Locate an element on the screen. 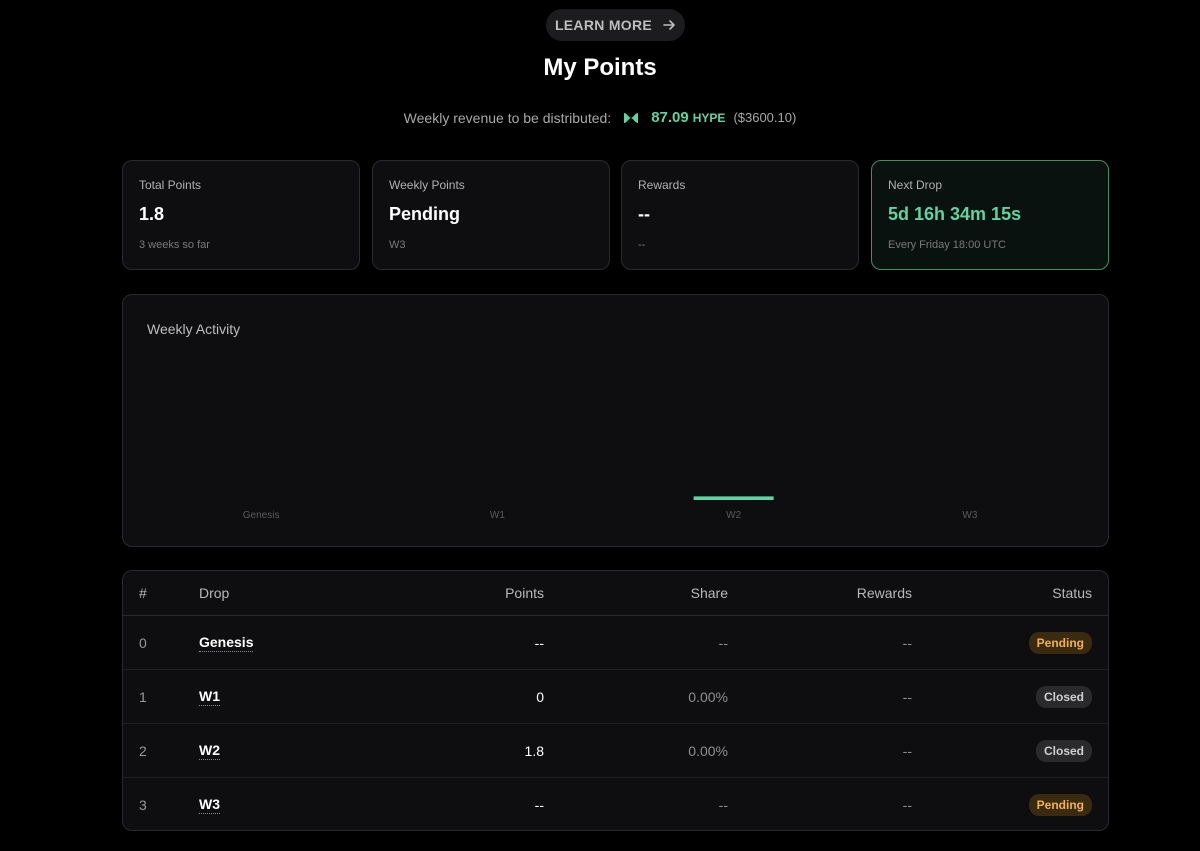 The height and width of the screenshot is (851, 1200). card-sub: -- is located at coordinates (642, 245).